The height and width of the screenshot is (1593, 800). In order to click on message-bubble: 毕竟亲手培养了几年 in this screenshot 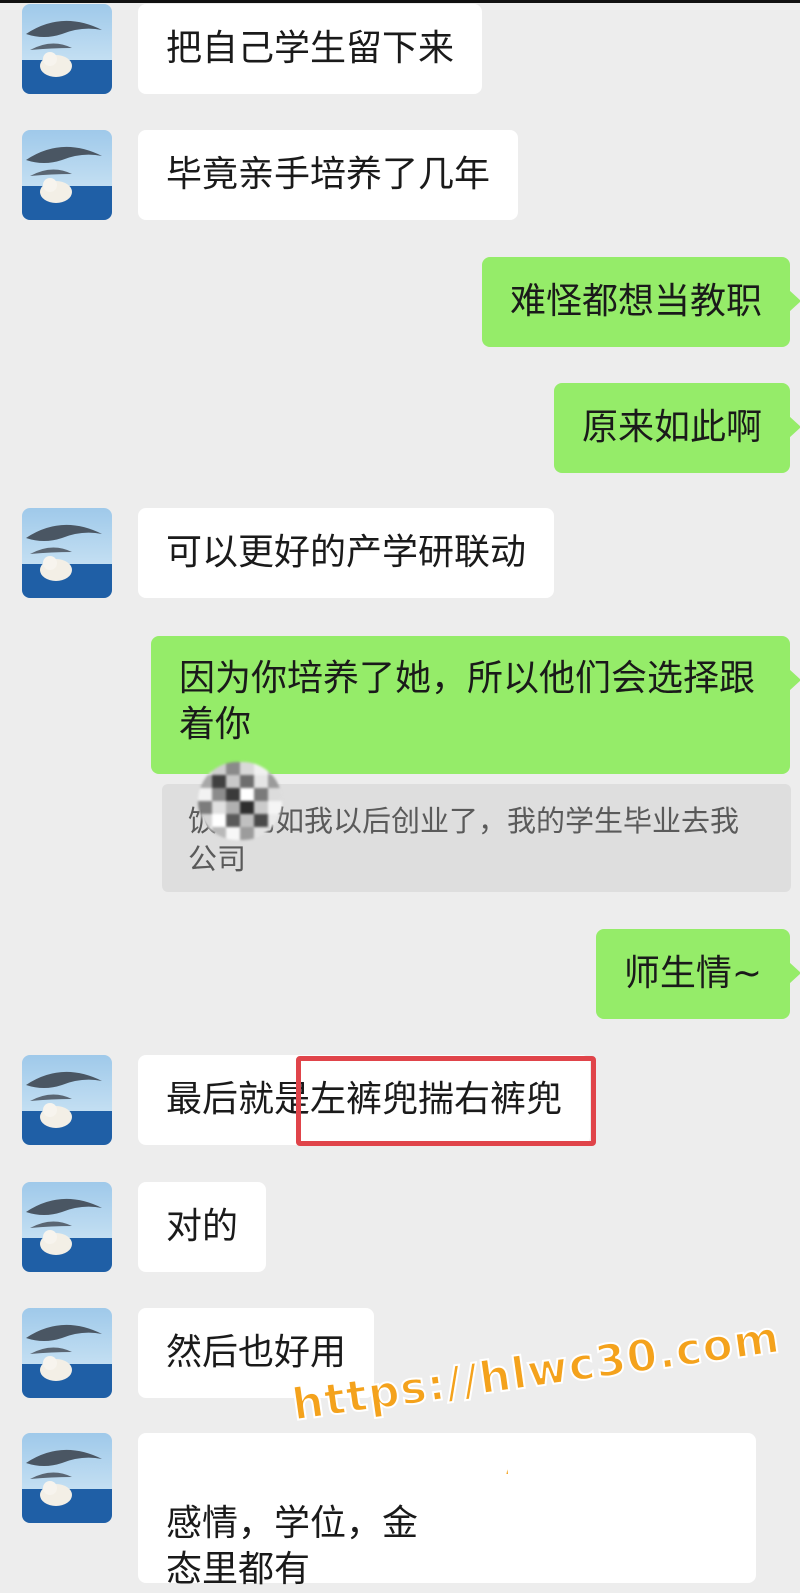, I will do `click(328, 175)`.